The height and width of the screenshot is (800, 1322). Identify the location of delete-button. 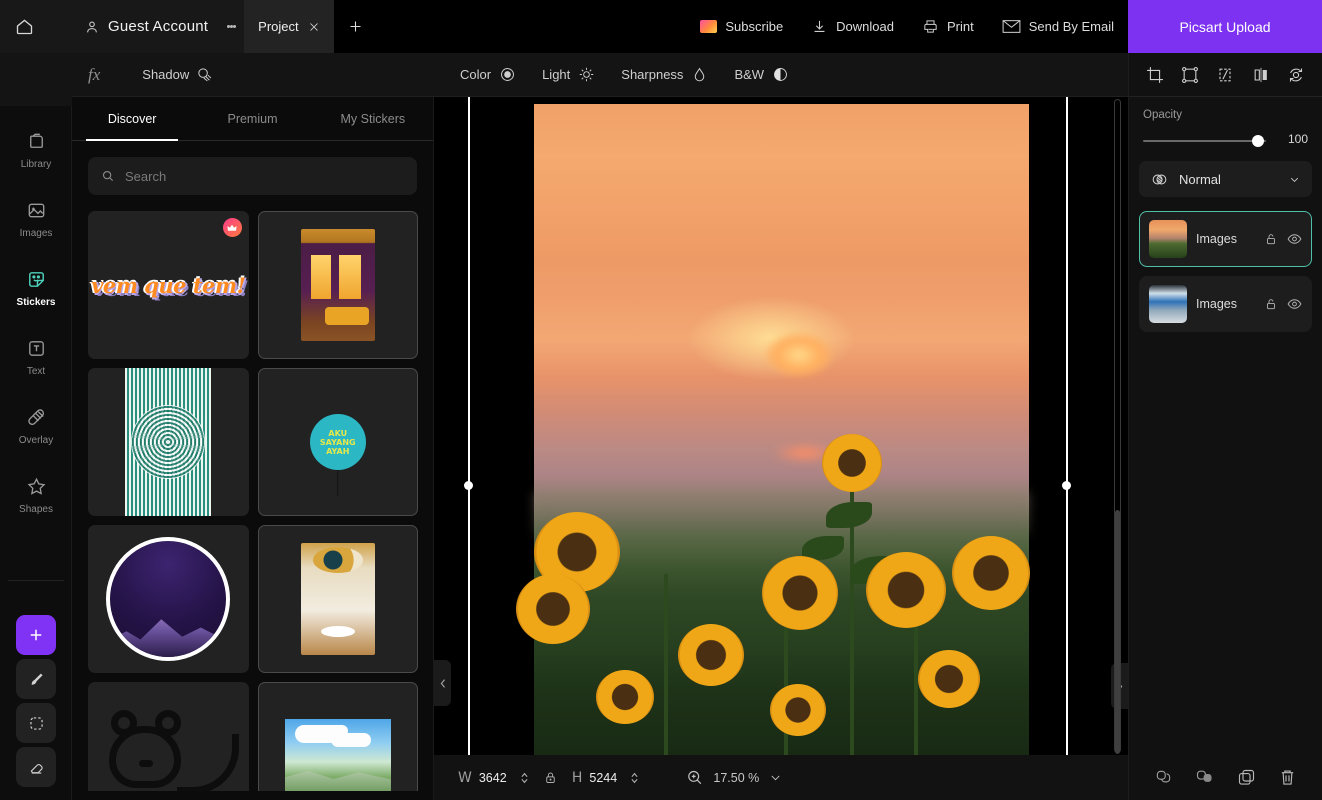
(1287, 778).